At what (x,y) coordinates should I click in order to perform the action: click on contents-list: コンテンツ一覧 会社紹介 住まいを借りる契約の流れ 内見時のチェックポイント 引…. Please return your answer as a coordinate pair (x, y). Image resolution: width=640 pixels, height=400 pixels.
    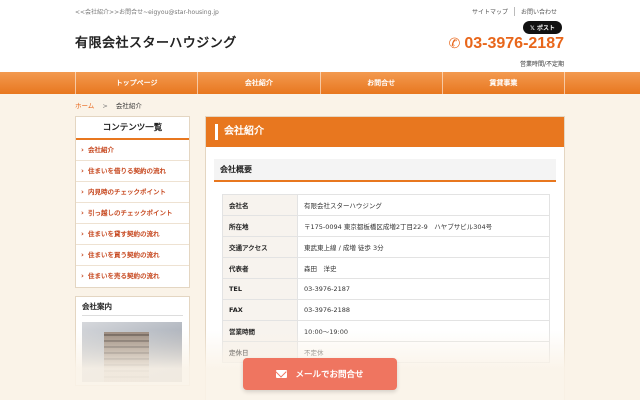
    Looking at the image, I should click on (132, 202).